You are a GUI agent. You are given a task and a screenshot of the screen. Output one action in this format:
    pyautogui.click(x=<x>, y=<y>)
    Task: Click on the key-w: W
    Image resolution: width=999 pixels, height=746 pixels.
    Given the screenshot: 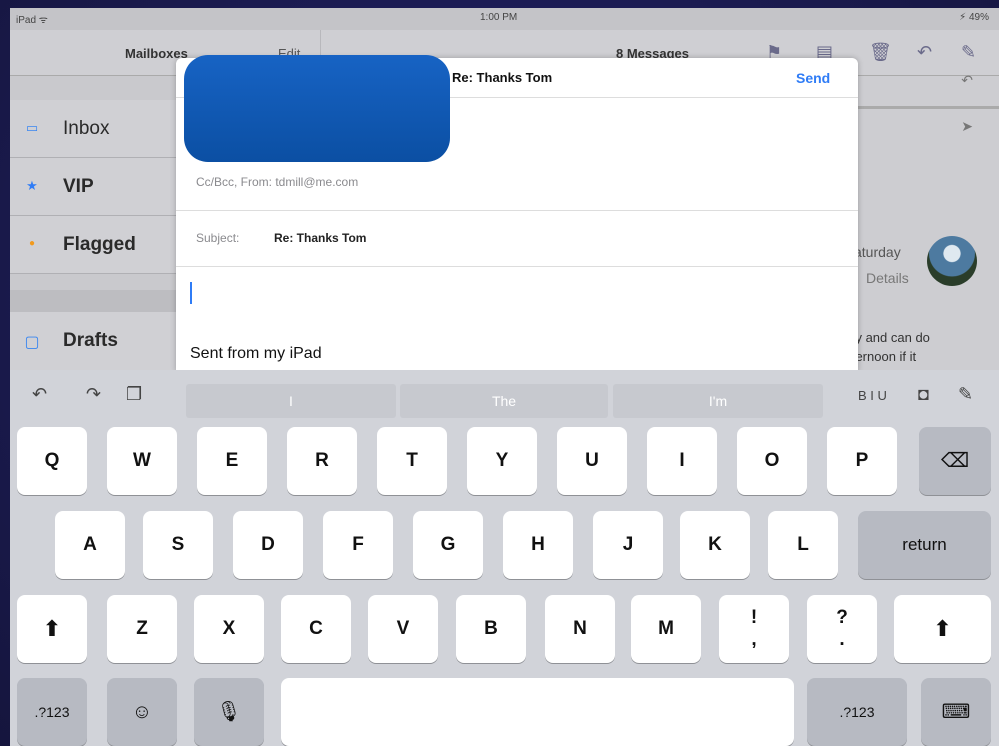 What is the action you would take?
    pyautogui.click(x=142, y=461)
    